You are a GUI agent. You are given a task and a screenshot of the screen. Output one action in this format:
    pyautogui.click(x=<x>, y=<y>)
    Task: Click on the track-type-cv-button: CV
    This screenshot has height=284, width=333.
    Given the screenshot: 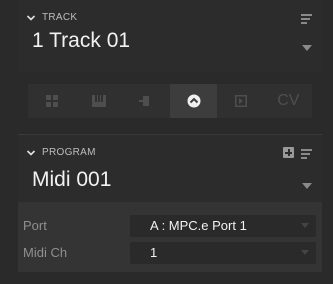 What is the action you would take?
    pyautogui.click(x=288, y=101)
    